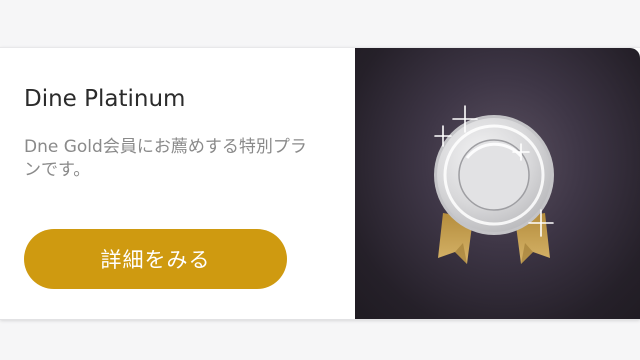 This screenshot has height=360, width=640. I want to click on plan-description: Dne Gold会員にお薦めする特別プランです。, so click(165, 158).